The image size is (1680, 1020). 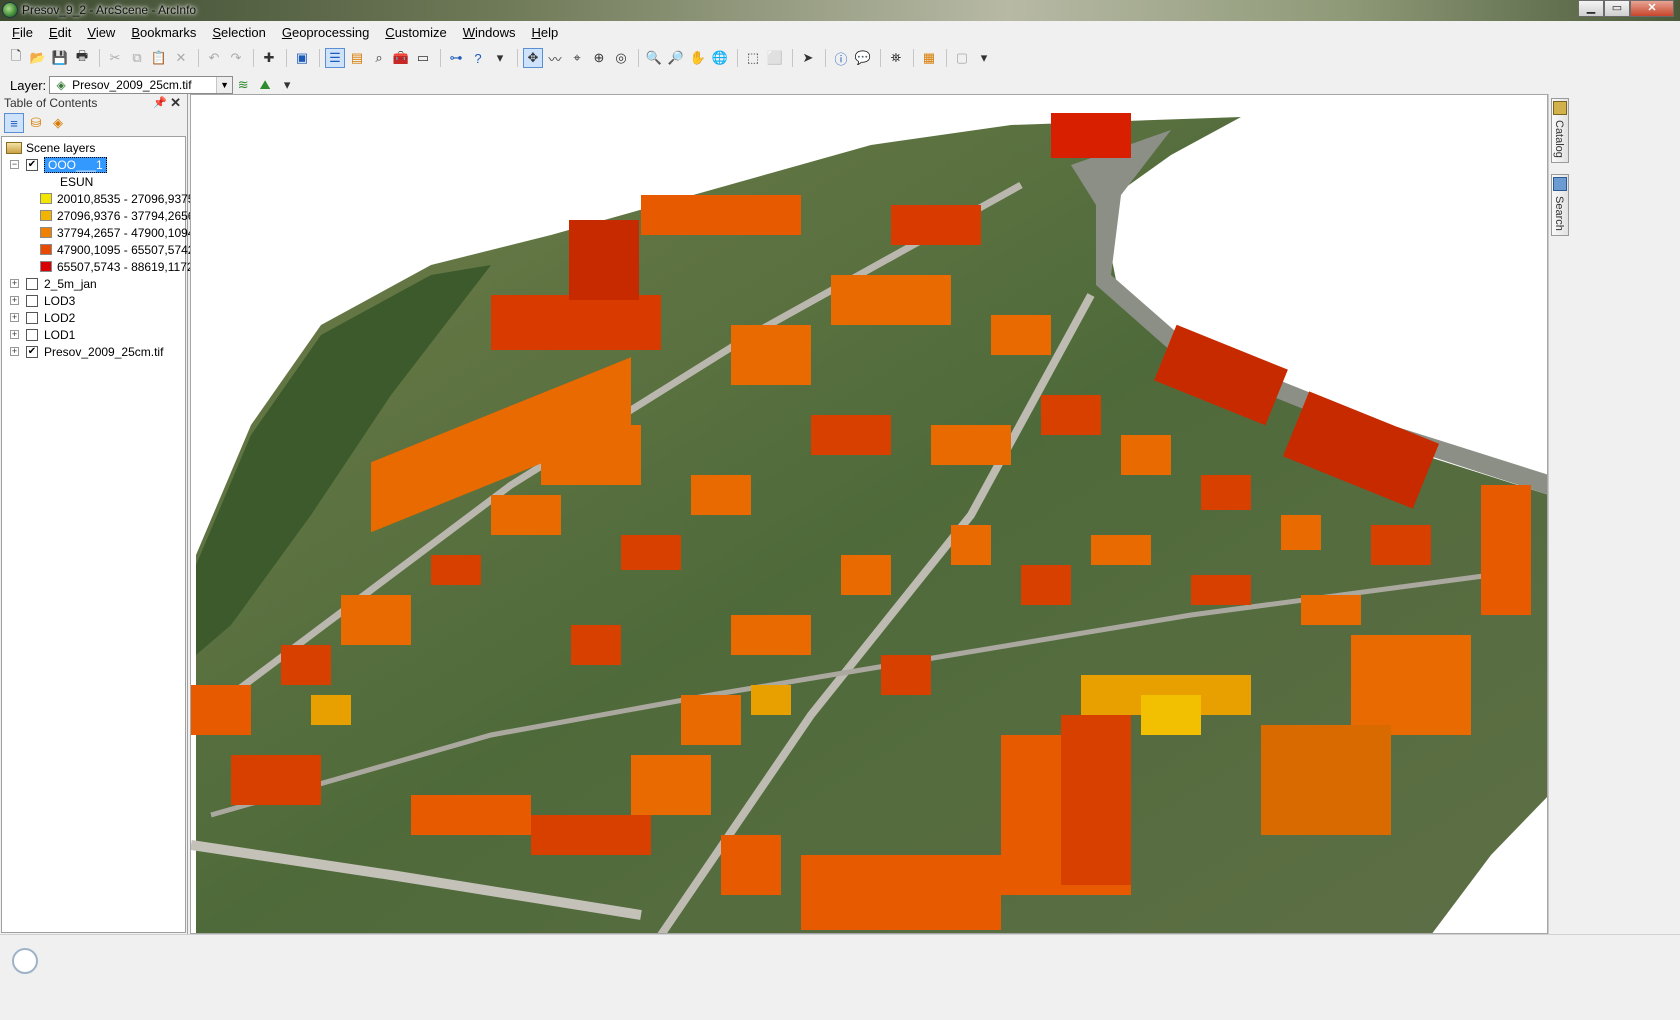 What do you see at coordinates (599, 58) in the screenshot?
I see `zoom-to-target-icon: ⊕` at bounding box center [599, 58].